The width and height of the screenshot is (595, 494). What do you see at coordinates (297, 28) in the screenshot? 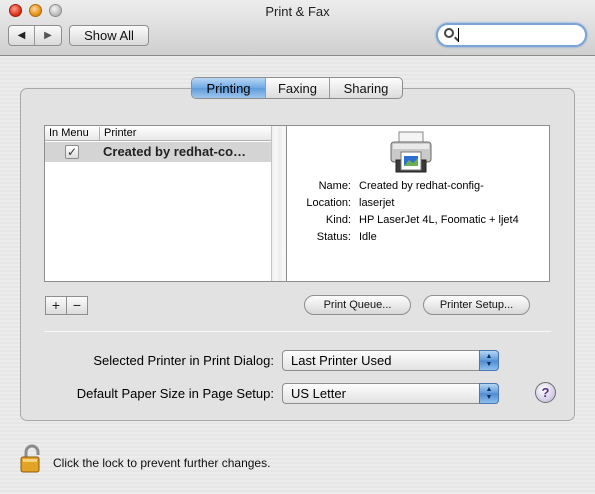
I see `title-bar: Print & Fax ◀ ▶ Show All` at bounding box center [297, 28].